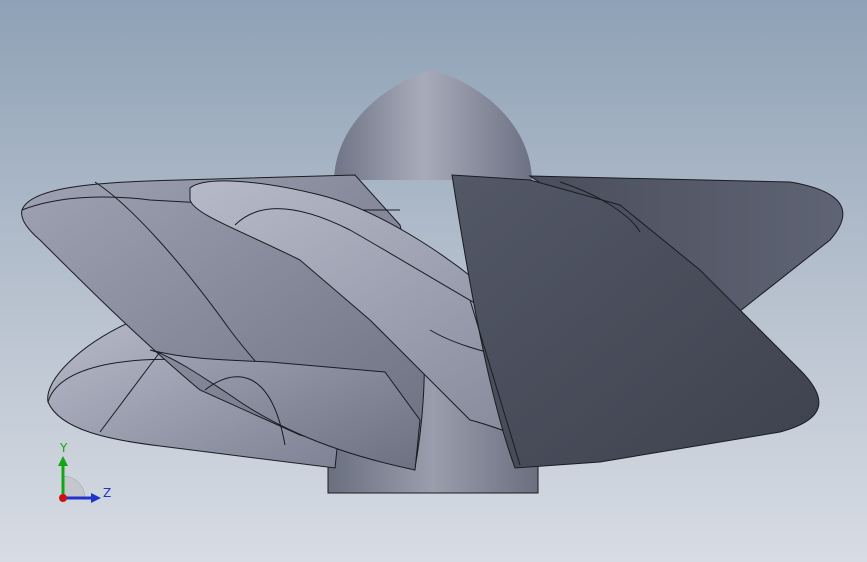 This screenshot has width=867, height=562. What do you see at coordinates (433, 125) in the screenshot?
I see `nose-cone` at bounding box center [433, 125].